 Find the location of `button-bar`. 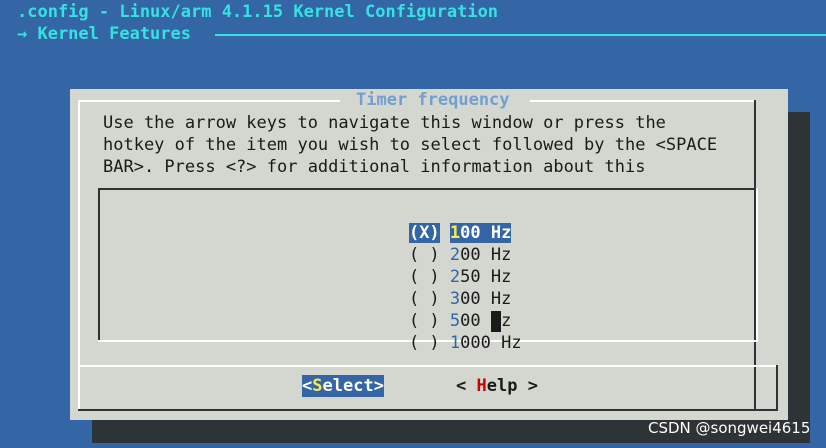

button-bar is located at coordinates (429, 389).